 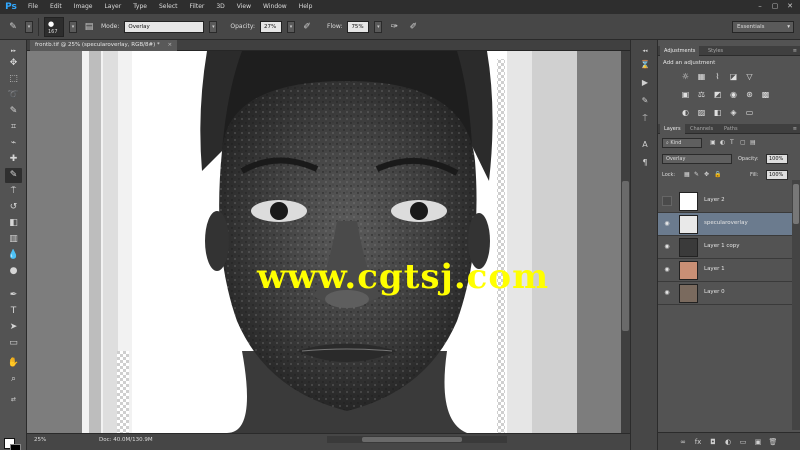 What do you see at coordinates (717, 175) in the screenshot?
I see `lock-all-icon: 🔒` at bounding box center [717, 175].